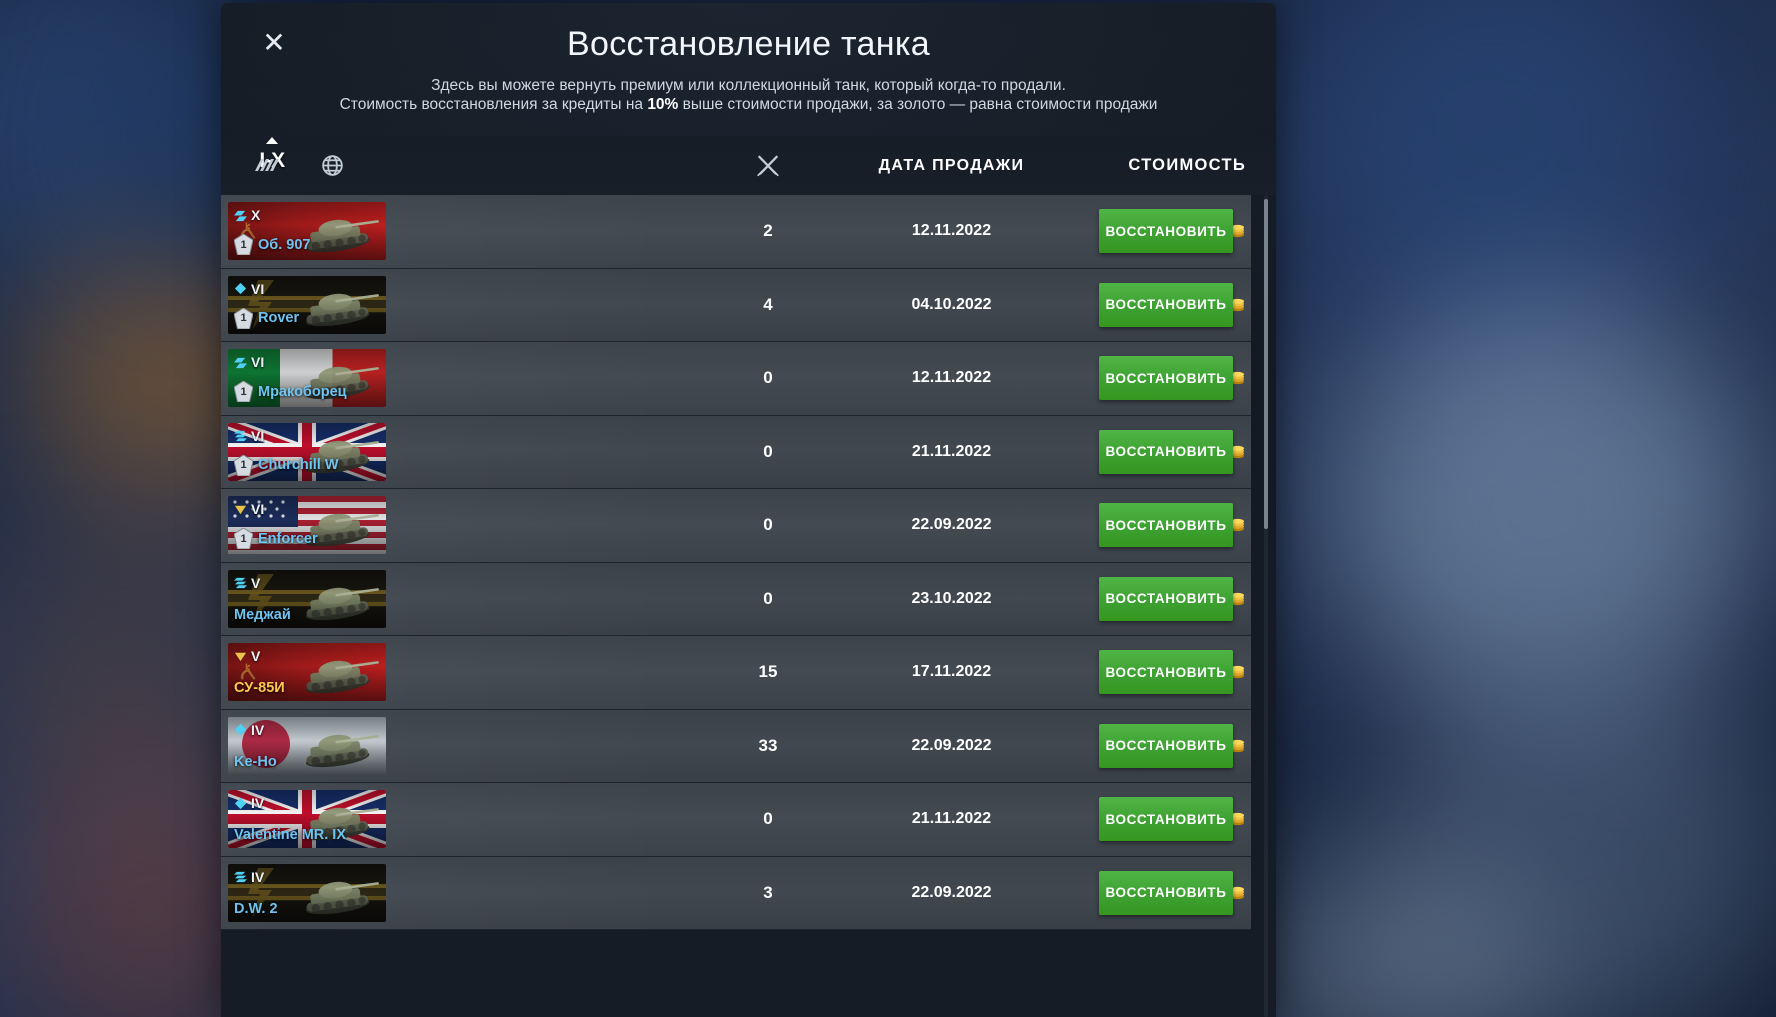  What do you see at coordinates (951, 819) in the screenshot?
I see `sale-date: 21.11.2022` at bounding box center [951, 819].